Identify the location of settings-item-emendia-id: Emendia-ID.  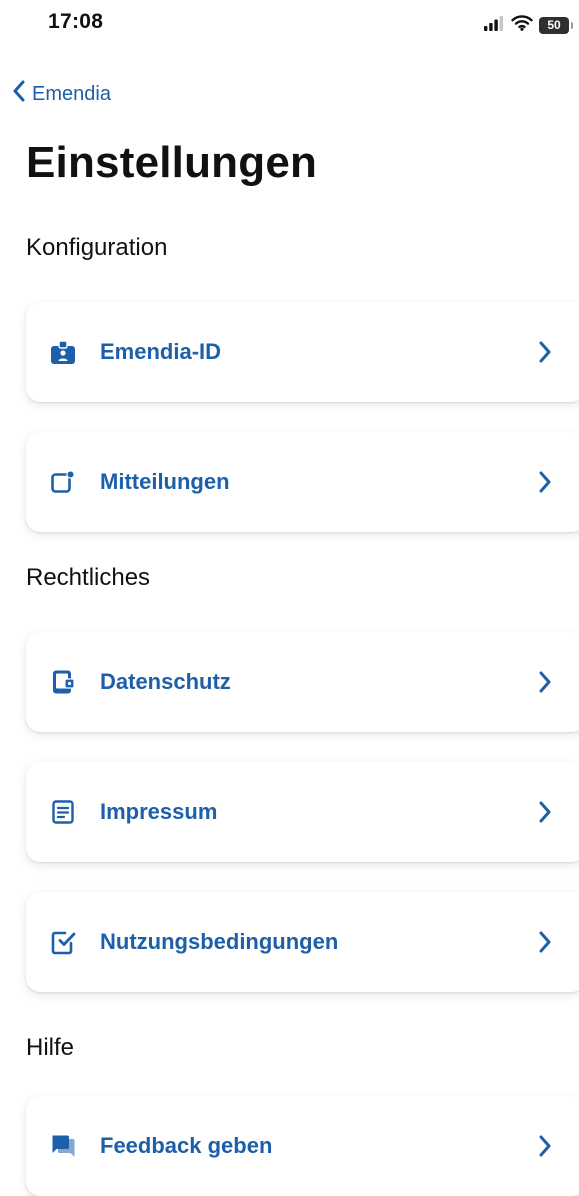
(302, 352).